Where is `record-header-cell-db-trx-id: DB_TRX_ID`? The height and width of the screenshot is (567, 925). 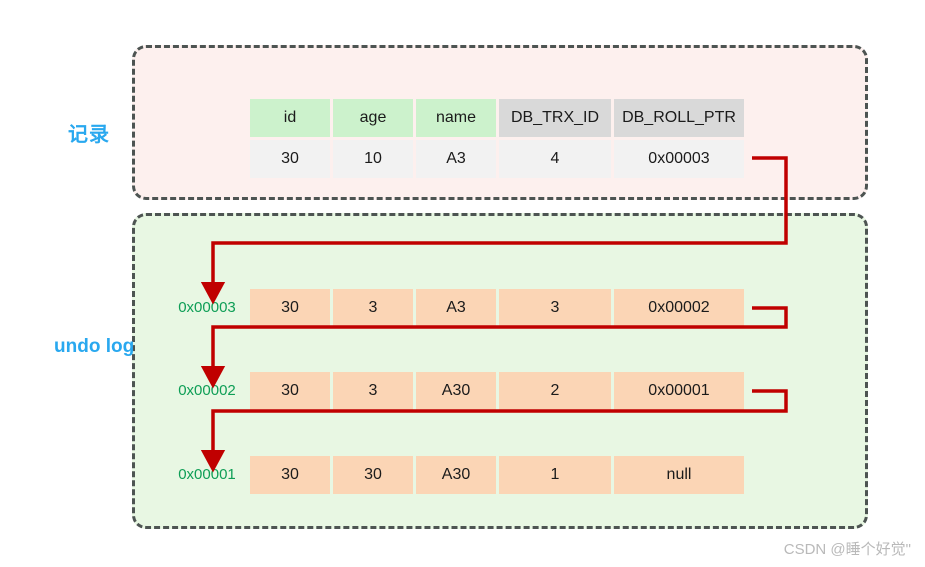
record-header-cell-db-trx-id: DB_TRX_ID is located at coordinates (555, 118).